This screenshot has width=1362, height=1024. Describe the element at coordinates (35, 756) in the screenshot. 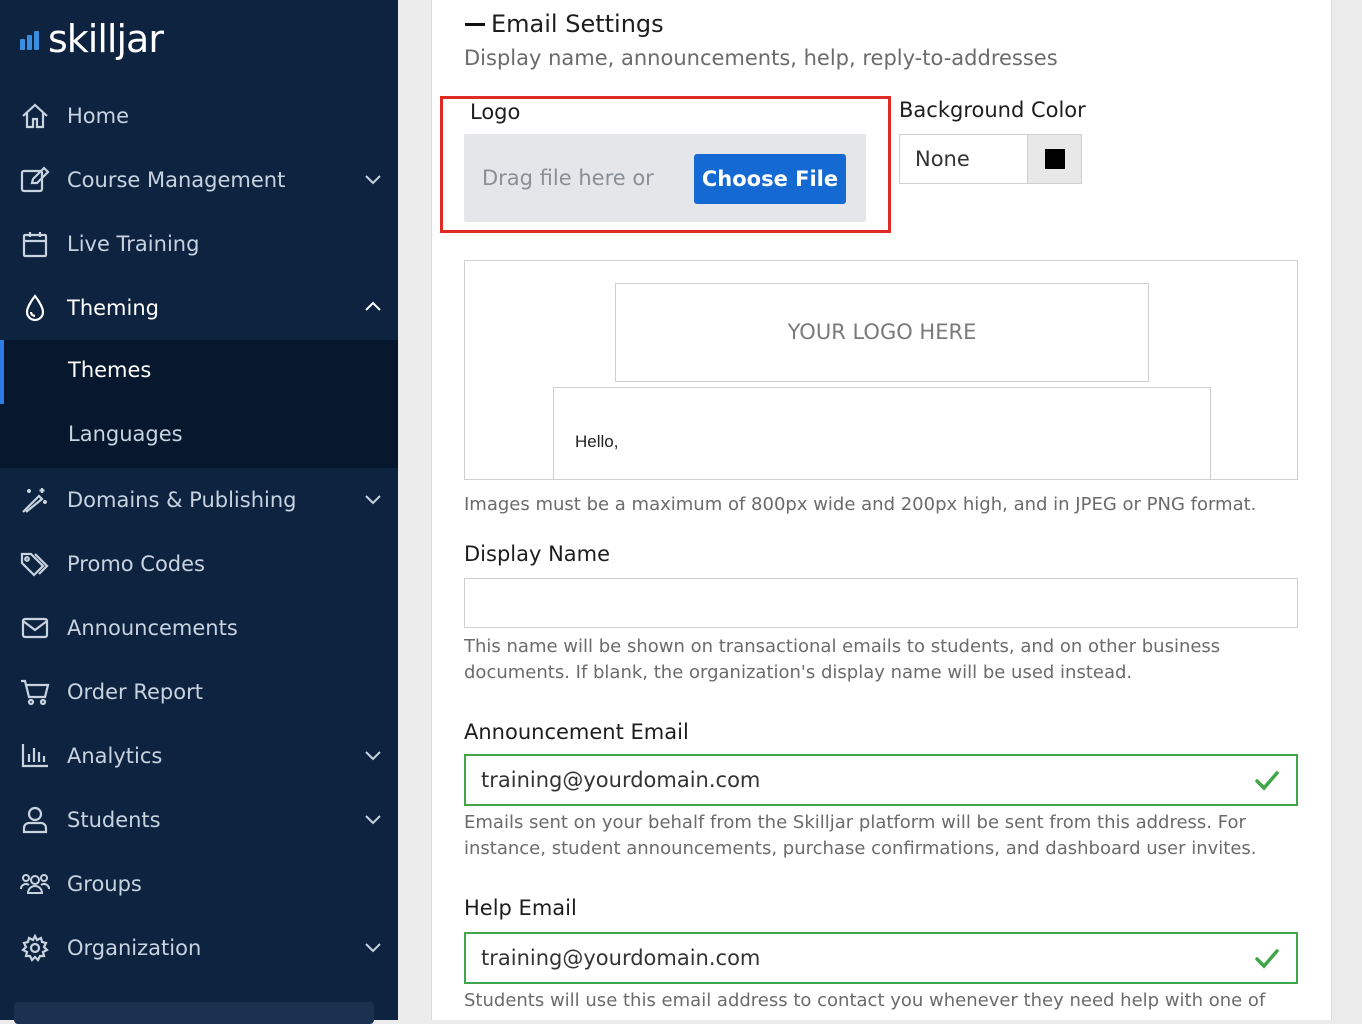

I see `bar-chart-icon` at that location.